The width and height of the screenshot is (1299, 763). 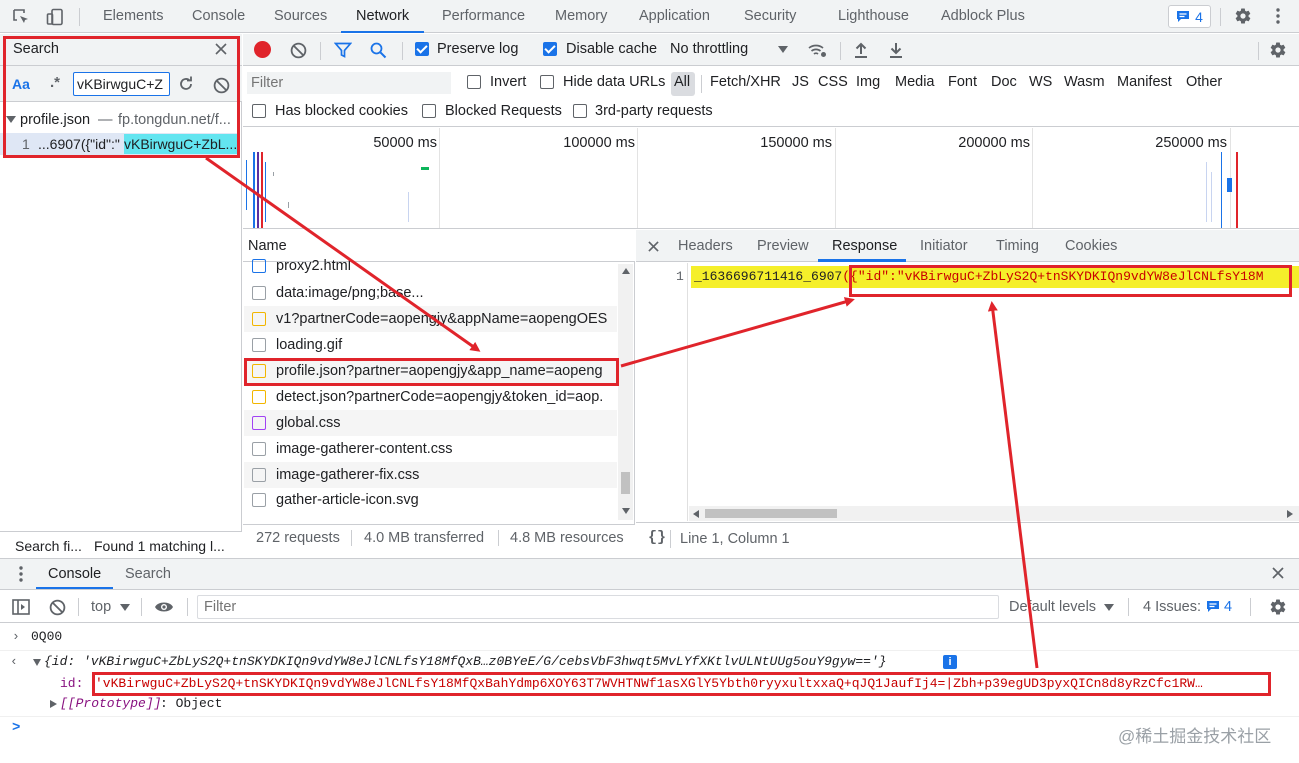 I want to click on tab-headers: Headers, so click(x=705, y=246).